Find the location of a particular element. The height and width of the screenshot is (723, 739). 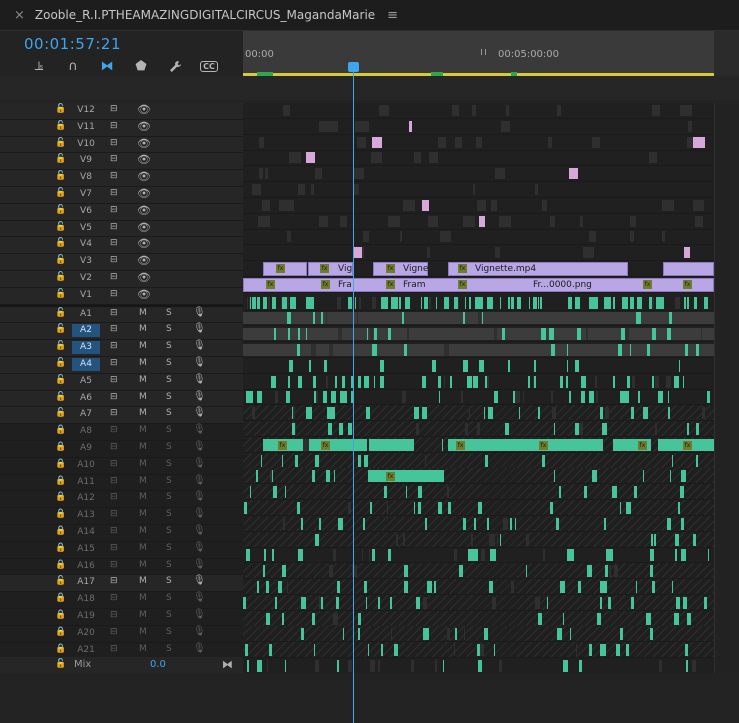

track-name: A2 is located at coordinates (86, 331).